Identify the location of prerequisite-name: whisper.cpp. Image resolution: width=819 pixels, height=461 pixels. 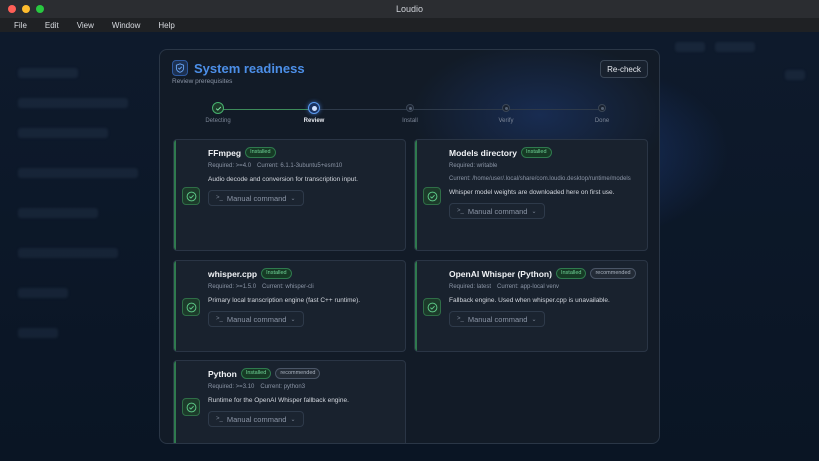
(233, 273).